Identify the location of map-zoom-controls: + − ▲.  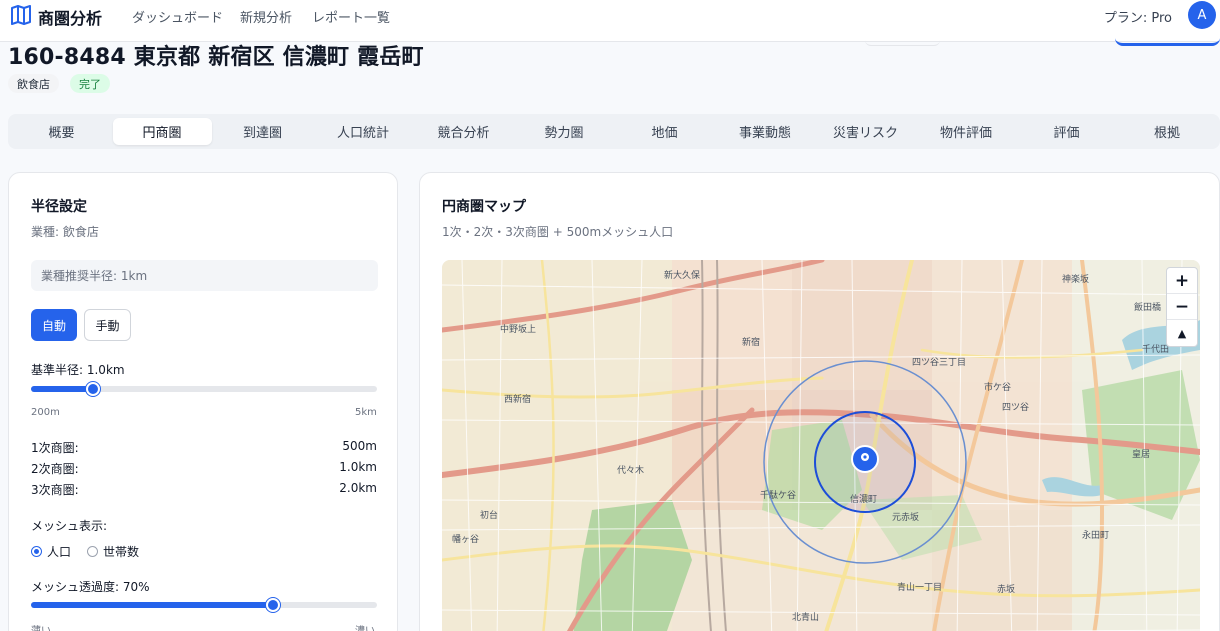
(1182, 307).